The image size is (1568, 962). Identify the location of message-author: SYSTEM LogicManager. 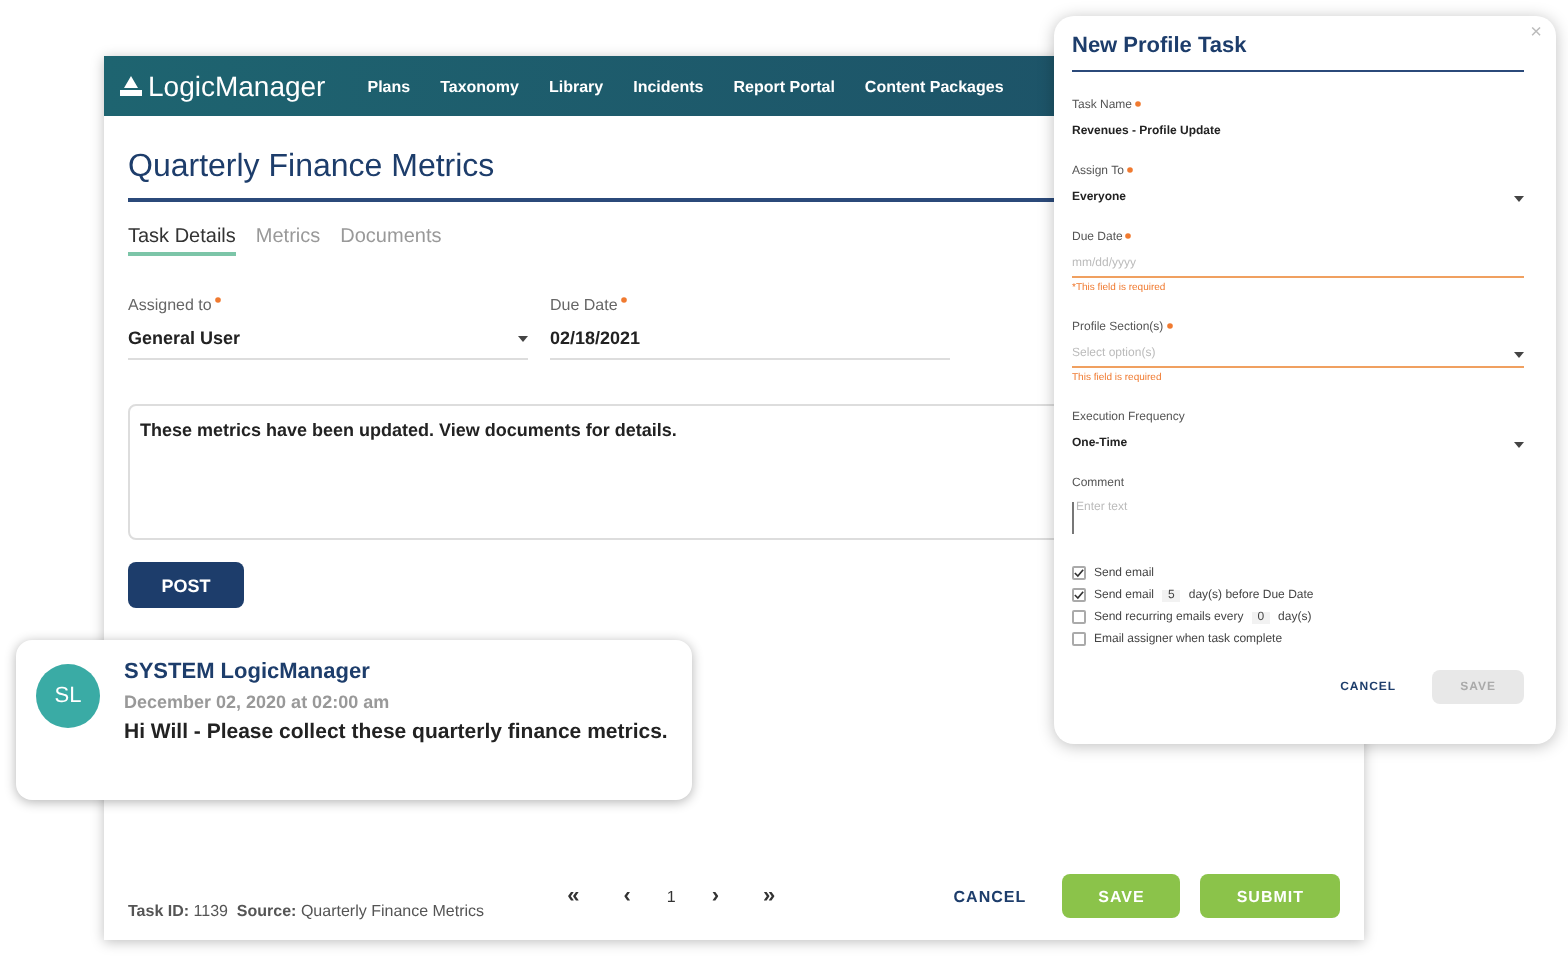
(248, 672).